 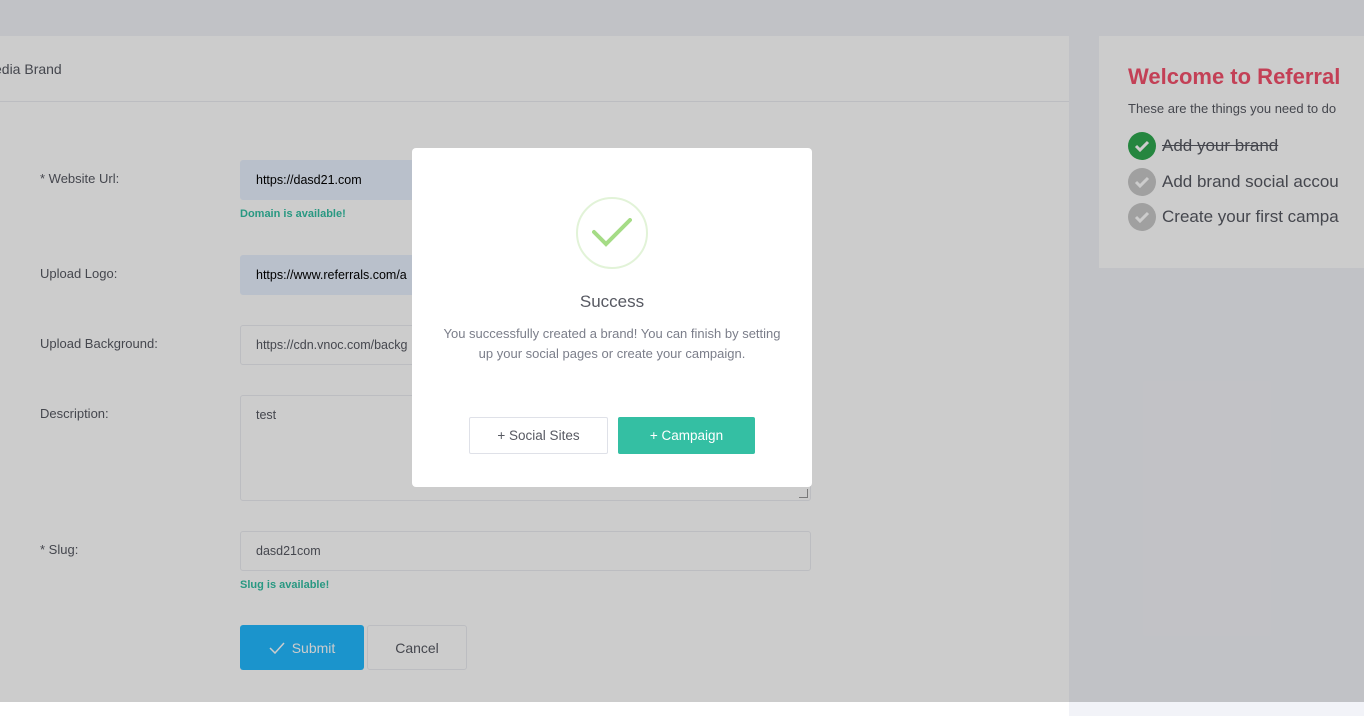 I want to click on campaign-button: + Campaign, so click(x=686, y=435).